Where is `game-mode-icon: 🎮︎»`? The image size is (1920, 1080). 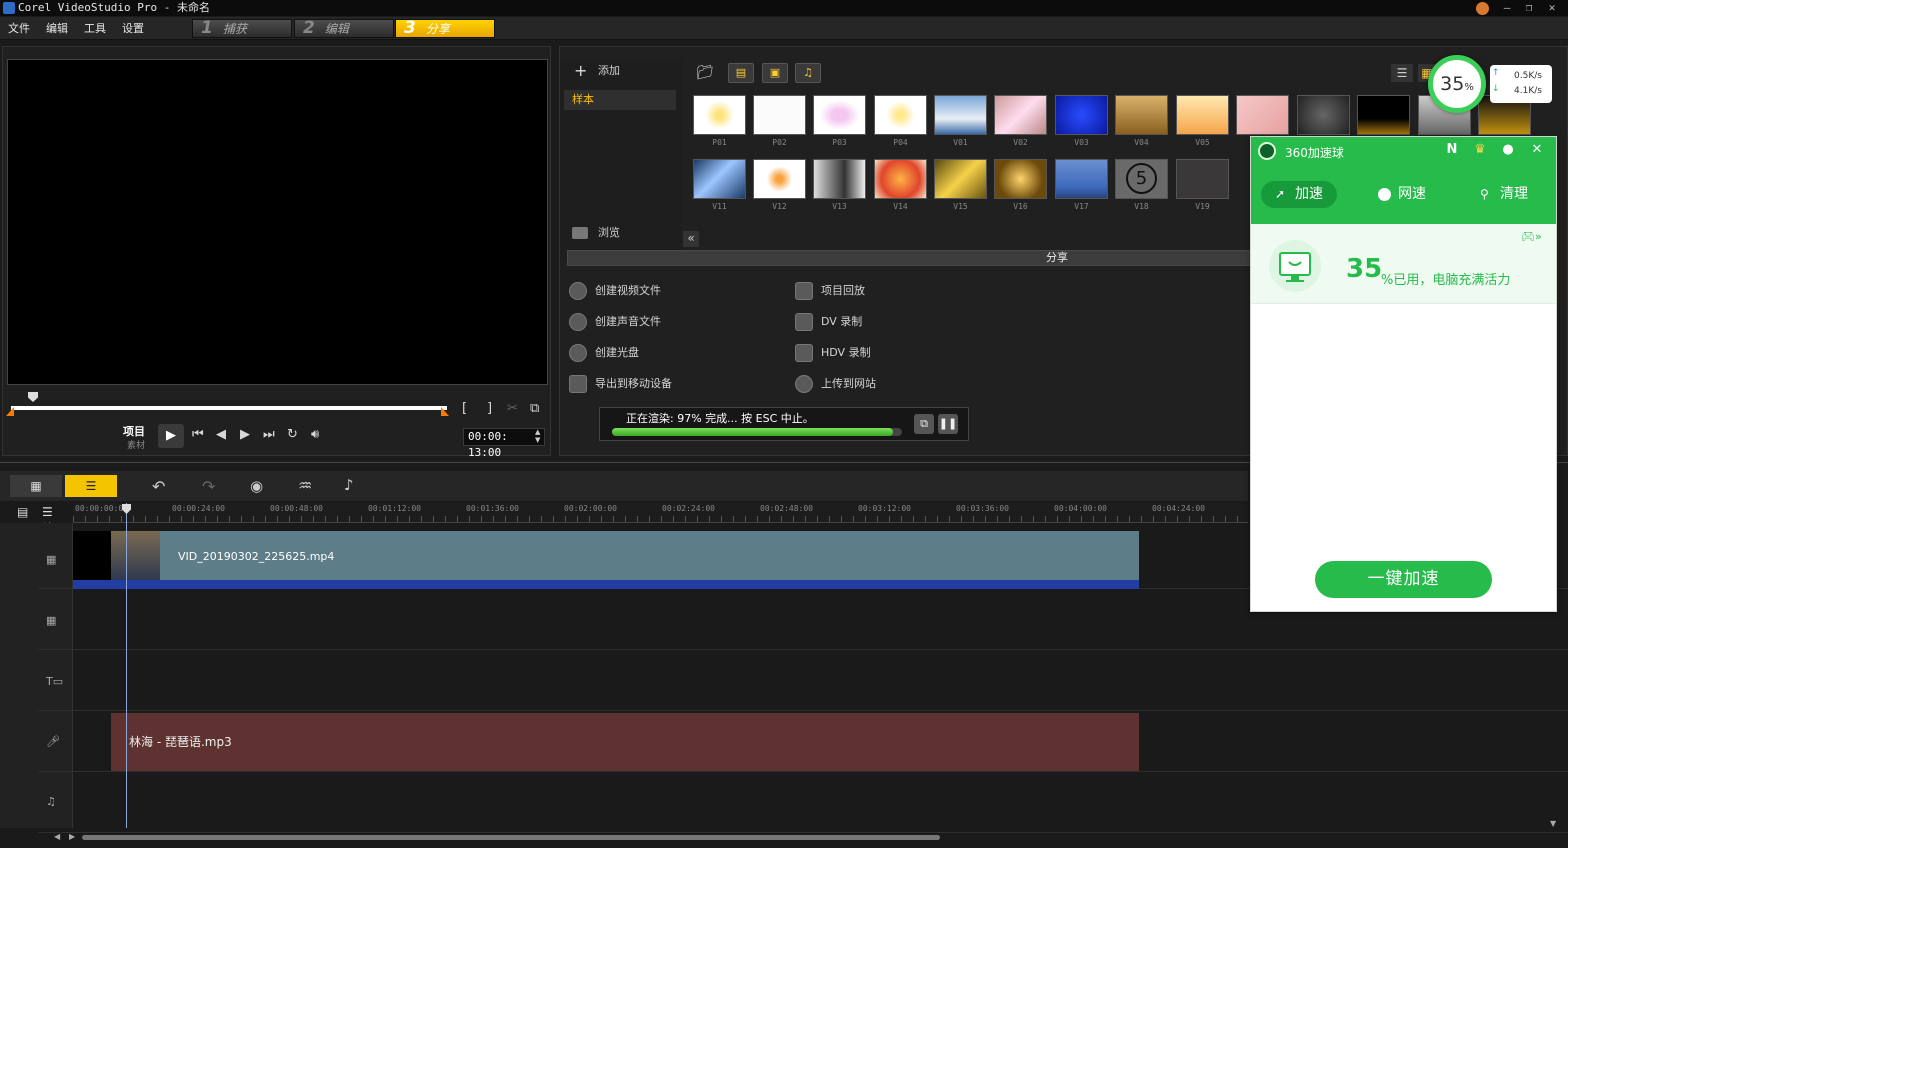 game-mode-icon: 🎮︎» is located at coordinates (1531, 236).